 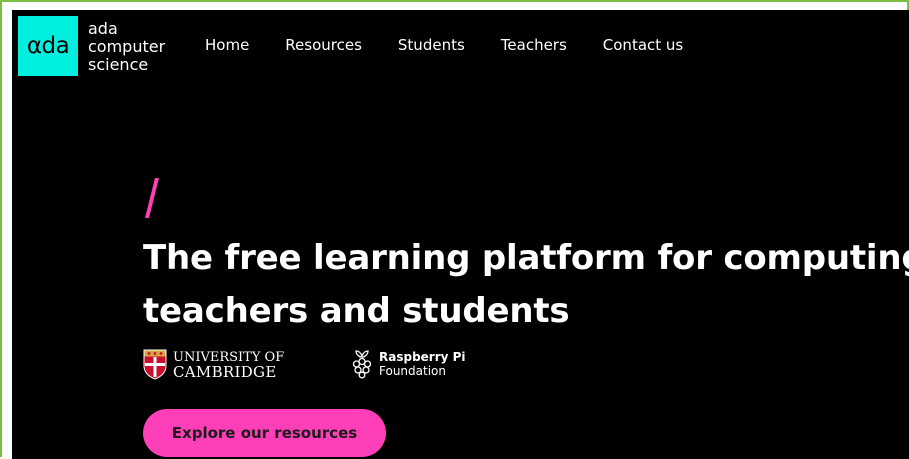 I want to click on cambridge-crest-icon, so click(x=155, y=364).